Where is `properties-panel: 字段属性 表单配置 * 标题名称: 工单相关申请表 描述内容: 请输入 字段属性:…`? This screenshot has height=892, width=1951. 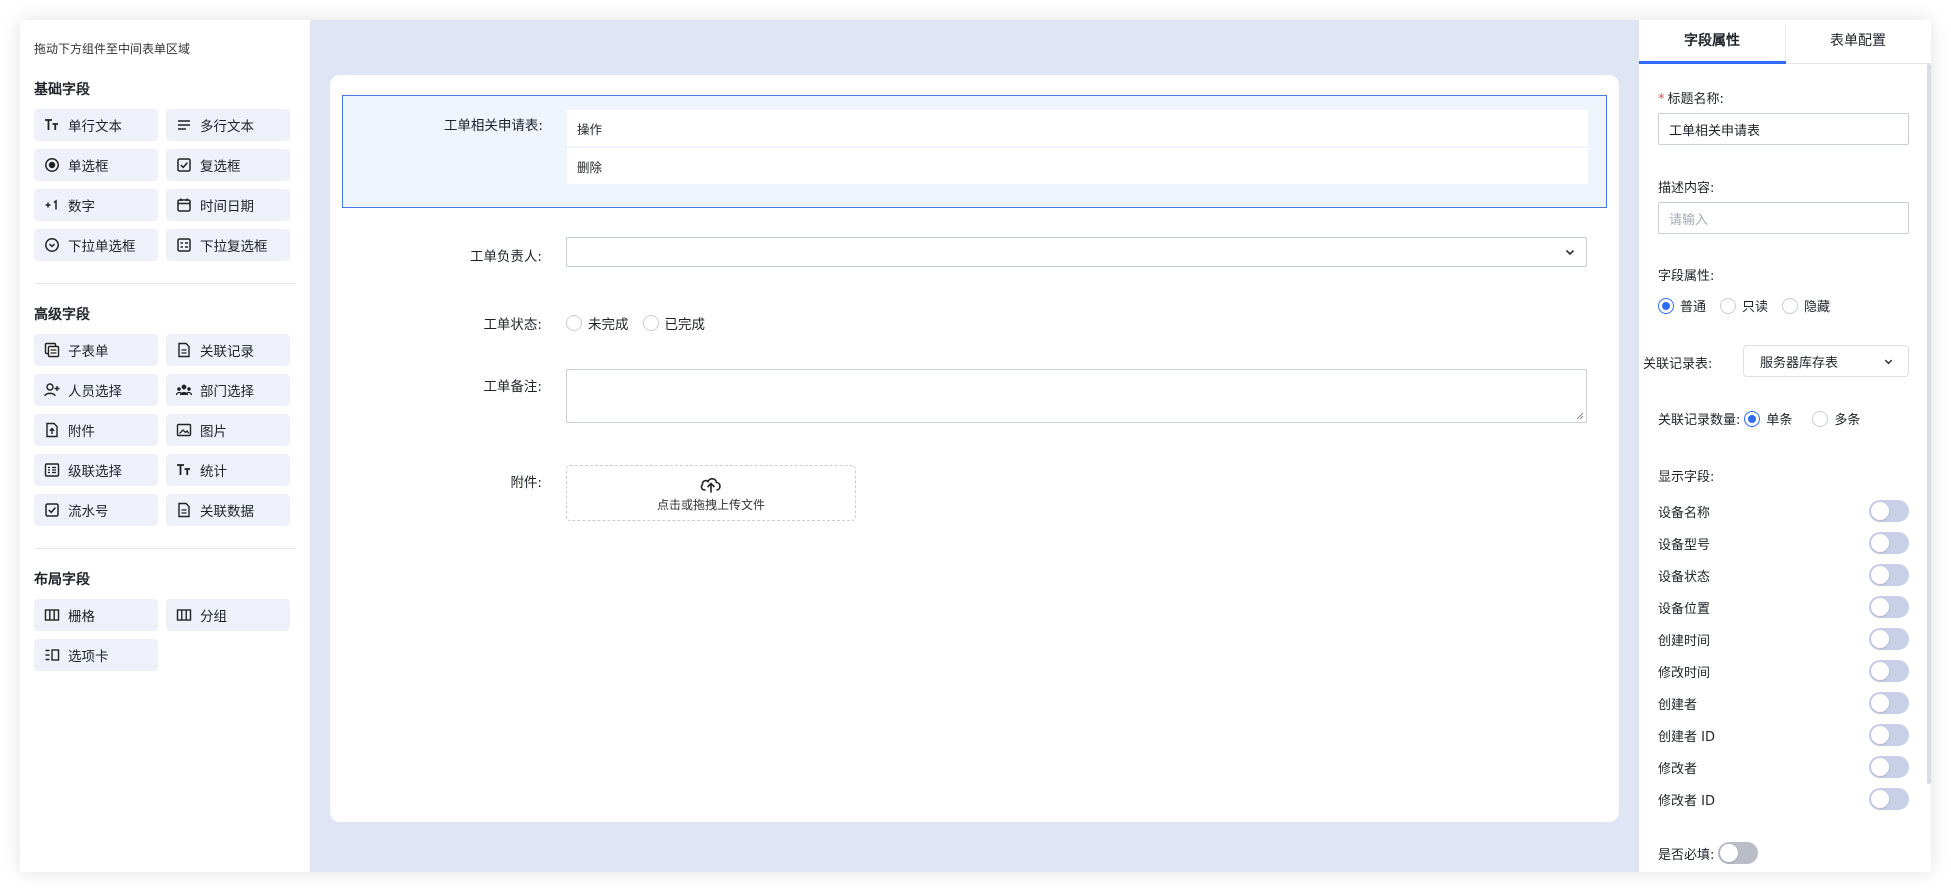 properties-panel: 字段属性 表单配置 * 标题名称: 工单相关申请表 描述内容: 请输入 字段属性:… is located at coordinates (1785, 446).